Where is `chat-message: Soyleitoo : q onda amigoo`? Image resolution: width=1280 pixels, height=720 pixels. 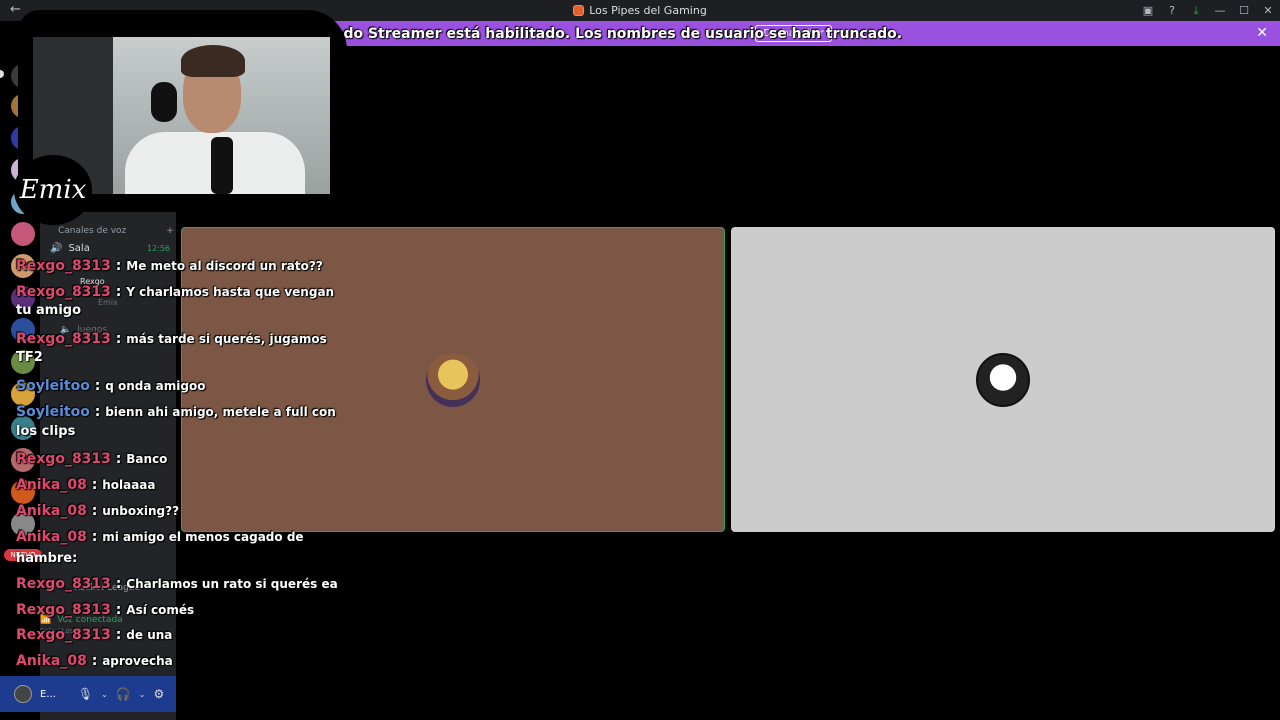
chat-message: Soyleitoo : q onda amigoo is located at coordinates (110, 386).